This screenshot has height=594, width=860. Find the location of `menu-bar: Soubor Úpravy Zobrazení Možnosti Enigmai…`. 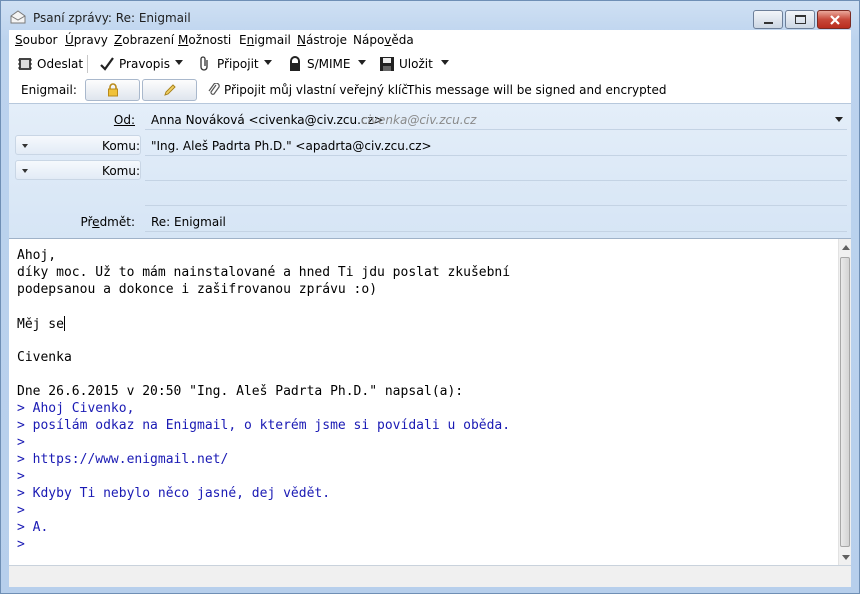

menu-bar: Soubor Úpravy Zobrazení Možnosti Enigmai… is located at coordinates (430, 40).